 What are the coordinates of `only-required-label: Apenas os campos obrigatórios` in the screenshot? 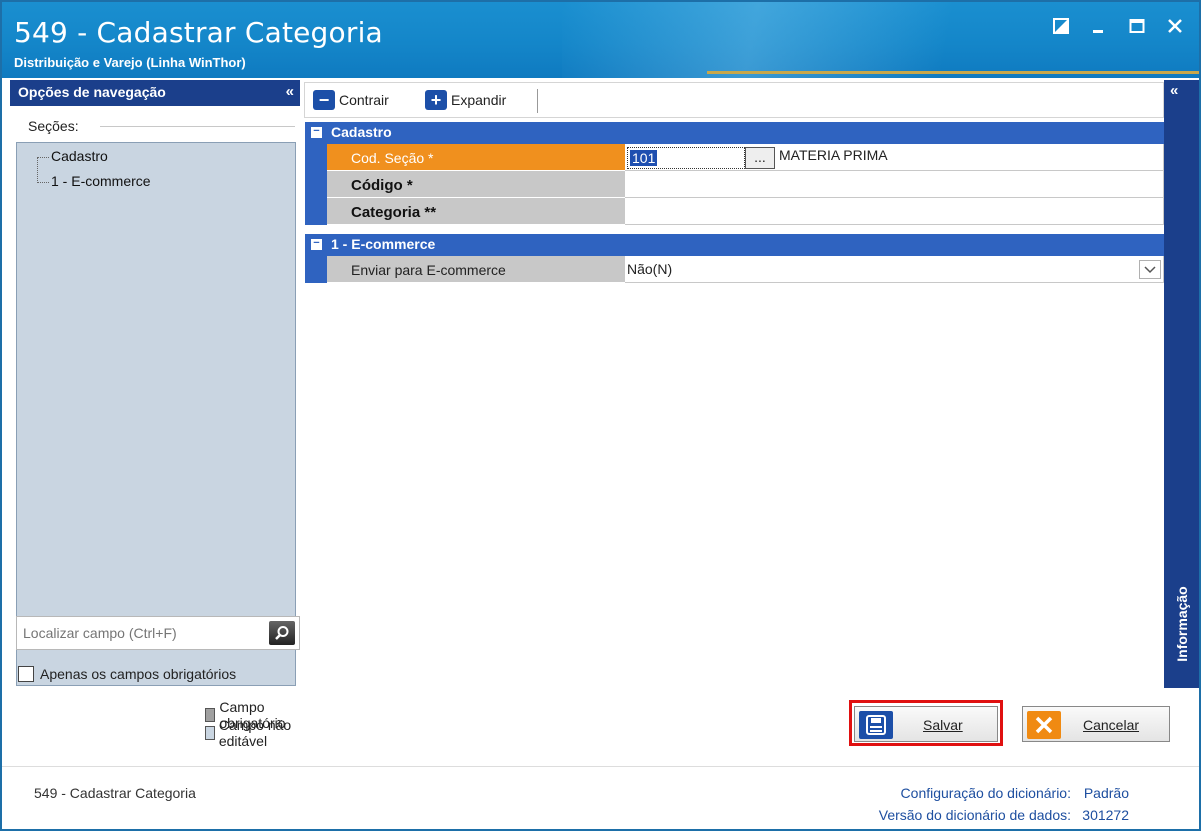 It's located at (138, 674).